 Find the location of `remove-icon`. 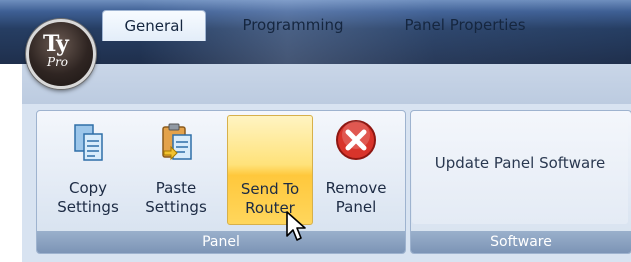

remove-icon is located at coordinates (356, 140).